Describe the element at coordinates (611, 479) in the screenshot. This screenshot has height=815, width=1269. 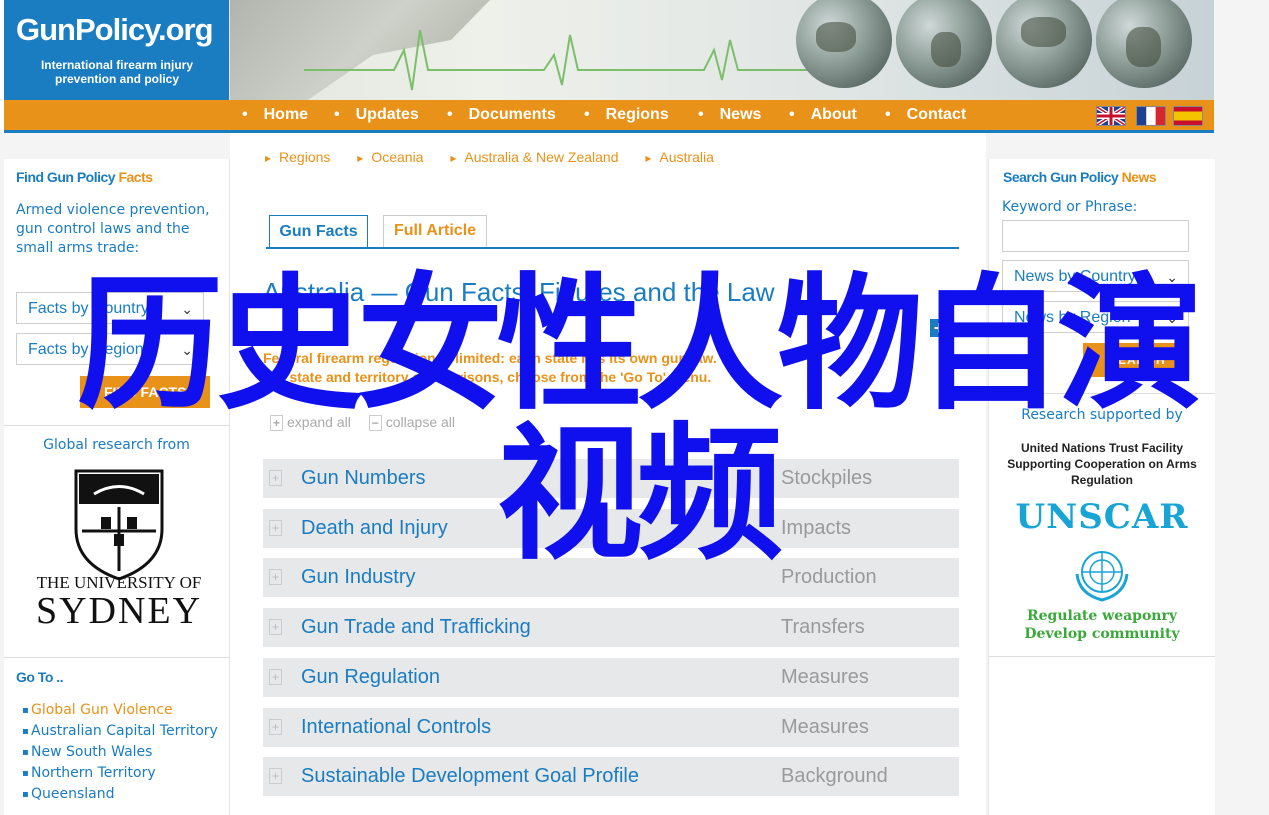
I see `section-row-gun-numbers: + Gun Numbers Stockpiles` at that location.